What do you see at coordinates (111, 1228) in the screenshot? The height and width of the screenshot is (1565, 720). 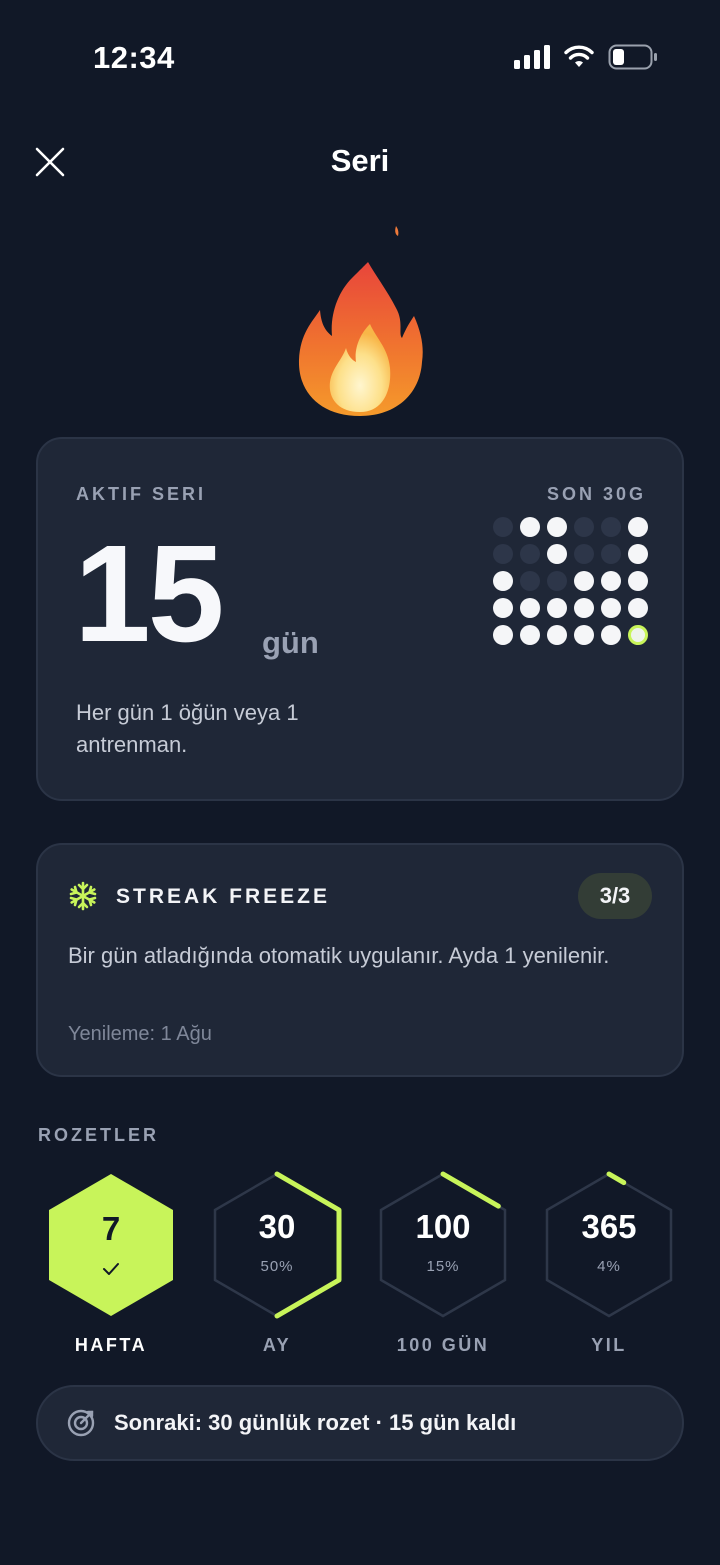 I see `badge-value: 7` at bounding box center [111, 1228].